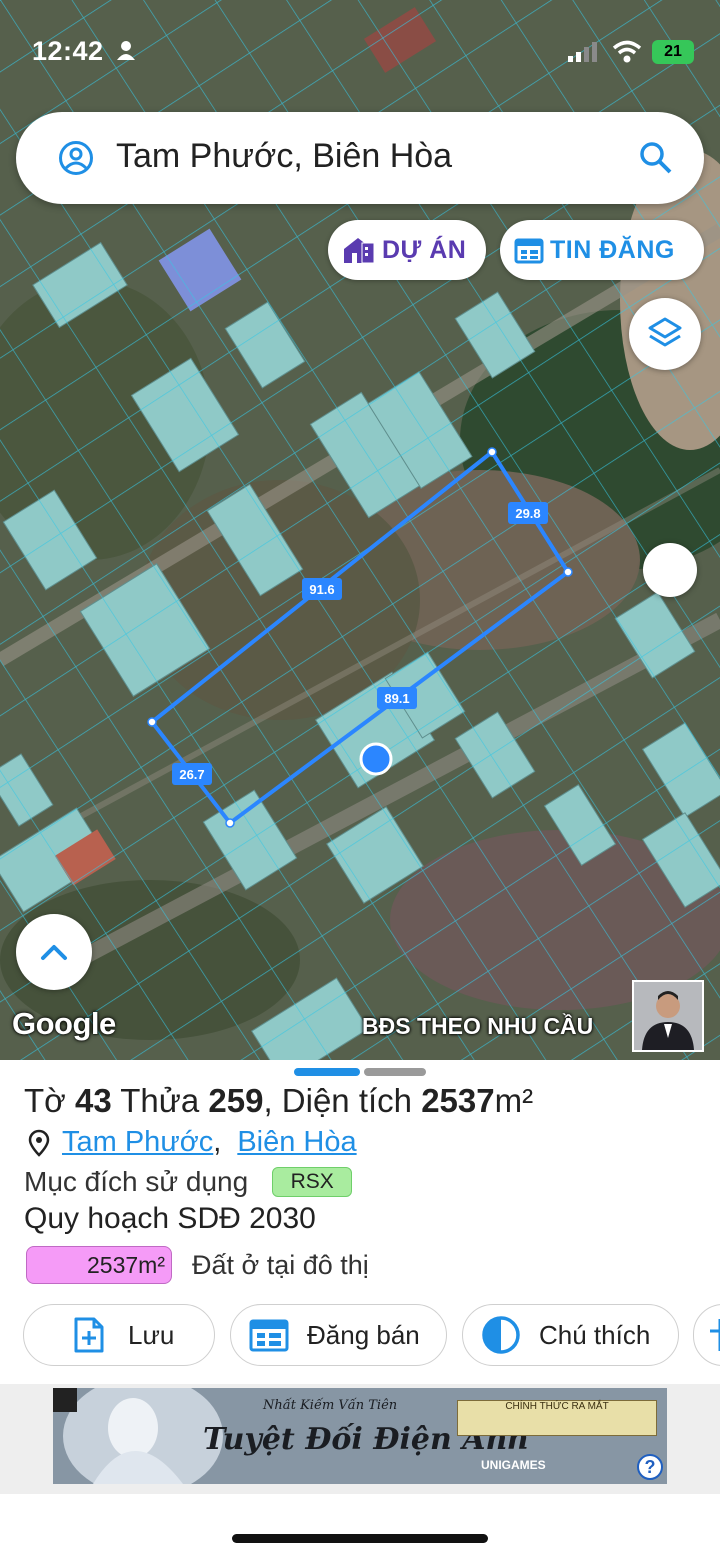 This screenshot has width=720, height=1559. What do you see at coordinates (170, 1218) in the screenshot?
I see `plan-title: Quy hoạch SDĐ 2030` at bounding box center [170, 1218].